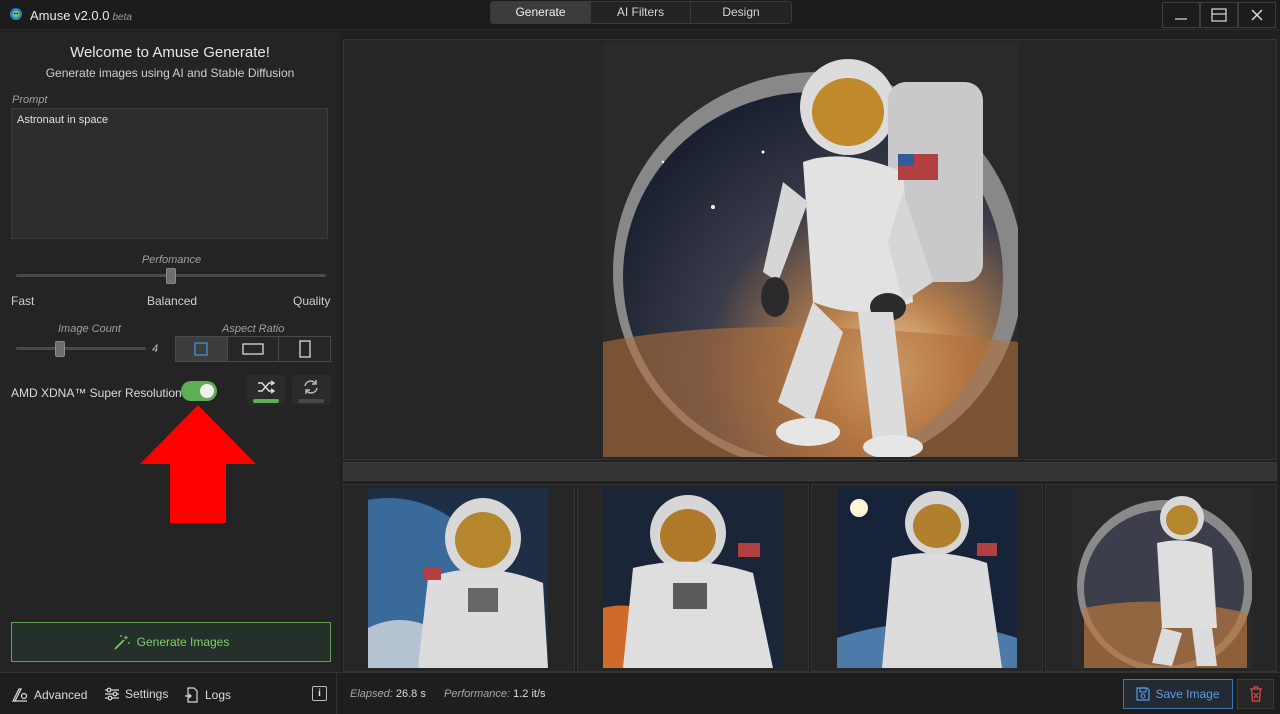 The height and width of the screenshot is (714, 1280). Describe the element at coordinates (207, 391) in the screenshot. I see `toggle-knob` at that location.